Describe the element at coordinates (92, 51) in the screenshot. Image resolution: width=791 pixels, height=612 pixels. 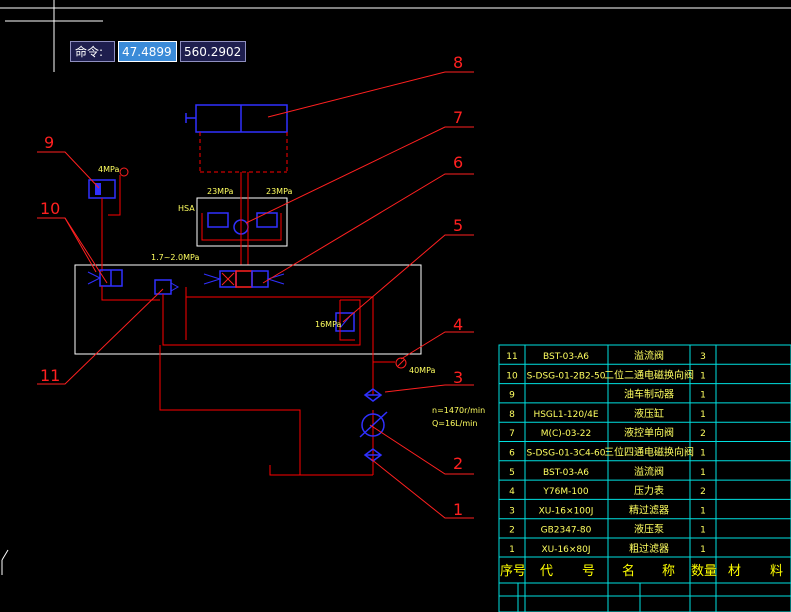
I see `command-prompt-label: 命令:` at that location.